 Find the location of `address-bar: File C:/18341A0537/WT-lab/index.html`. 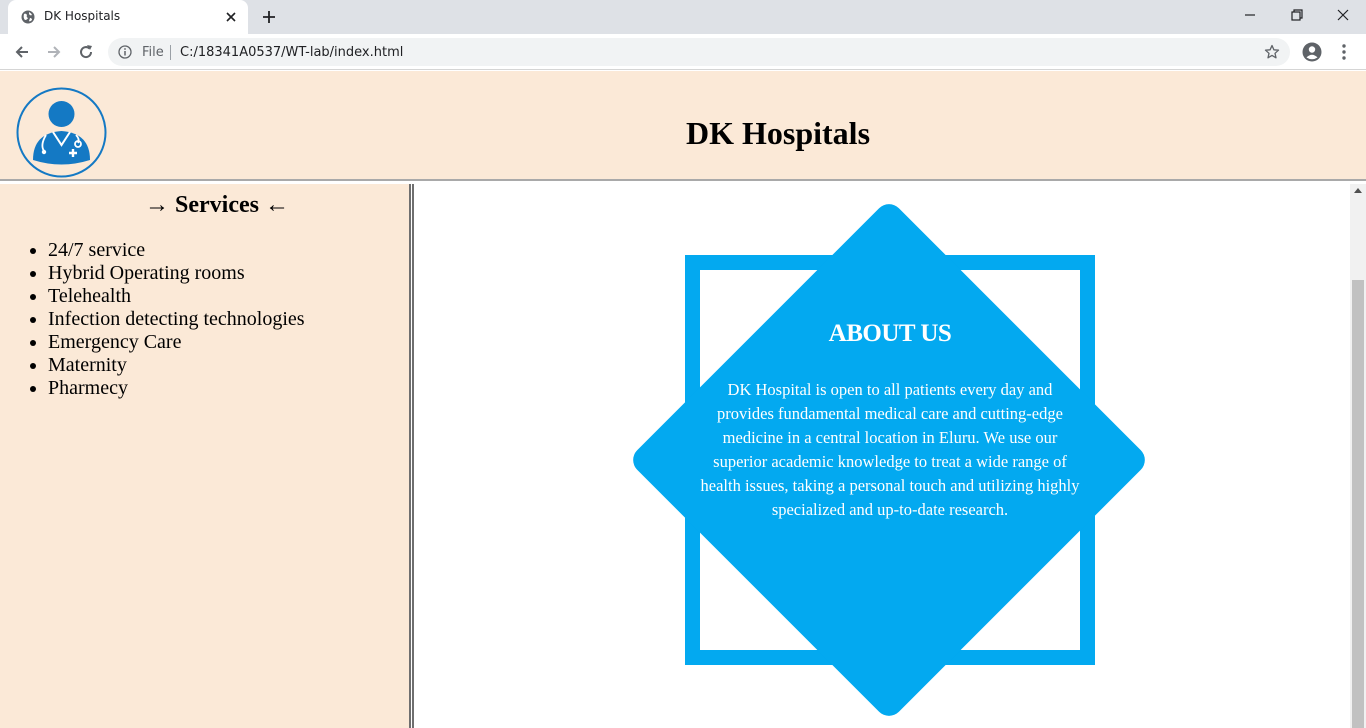

address-bar: File C:/18341A0537/WT-lab/index.html is located at coordinates (699, 52).